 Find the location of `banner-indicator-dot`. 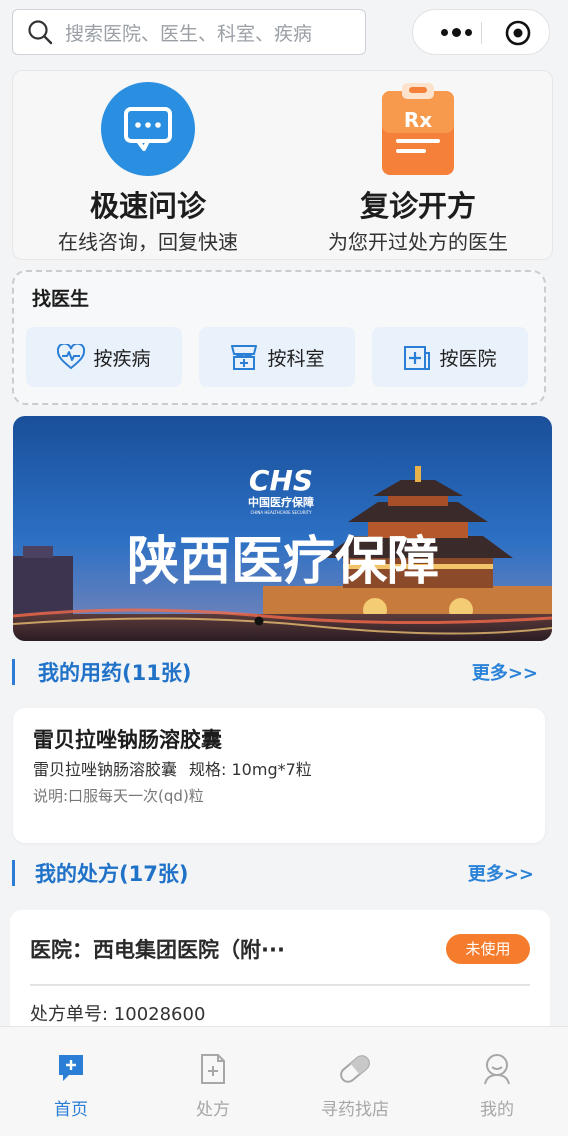

banner-indicator-dot is located at coordinates (259, 621).